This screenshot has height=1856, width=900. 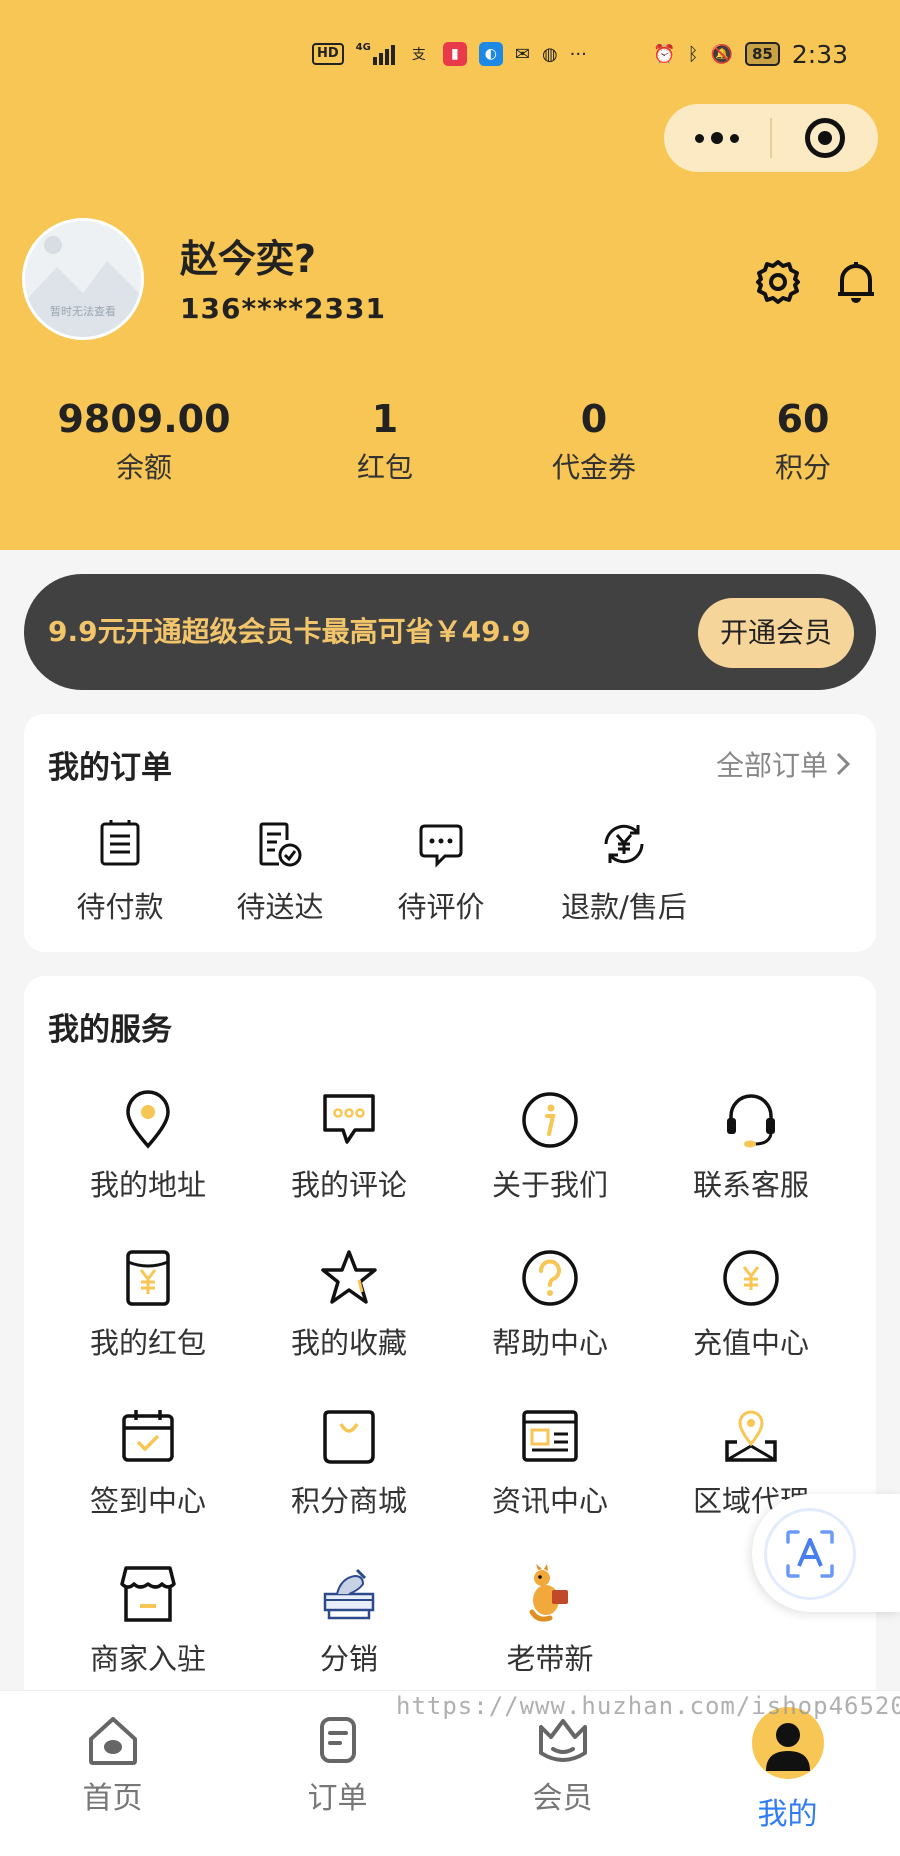 I want to click on service-refer-friend: 老带新, so click(x=550, y=1621).